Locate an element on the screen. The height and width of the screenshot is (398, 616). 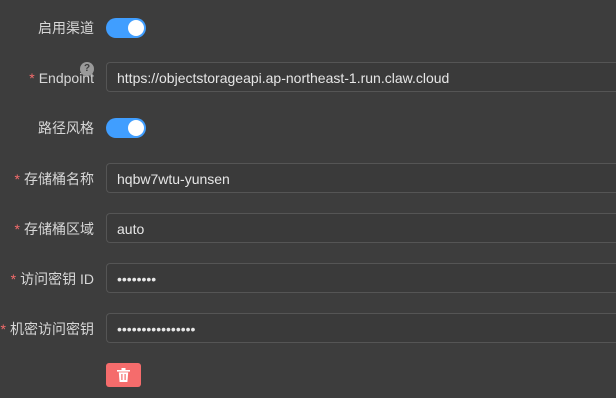
enable-channel-row: 启用渠道 is located at coordinates (308, 28).